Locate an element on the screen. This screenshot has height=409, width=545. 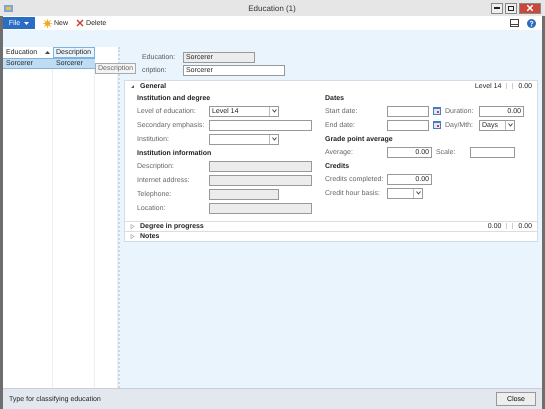
minimize-icon is located at coordinates (497, 8).